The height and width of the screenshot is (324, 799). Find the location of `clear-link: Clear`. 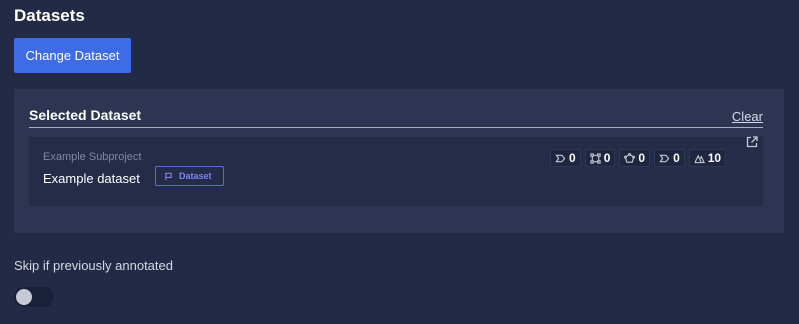

clear-link: Clear is located at coordinates (747, 116).